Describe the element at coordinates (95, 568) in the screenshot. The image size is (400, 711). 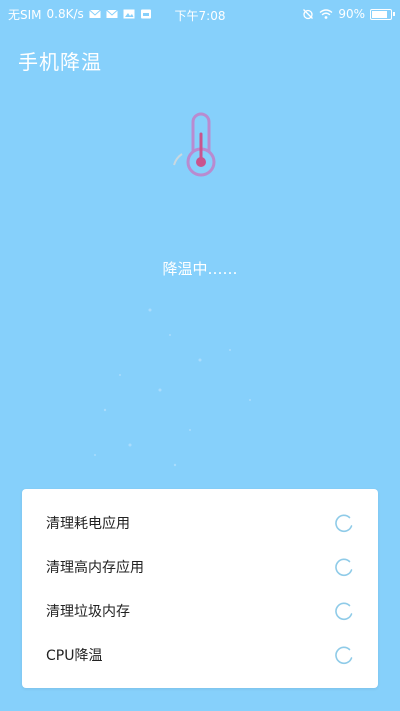
I see `task-label: 清理高内存应用` at that location.